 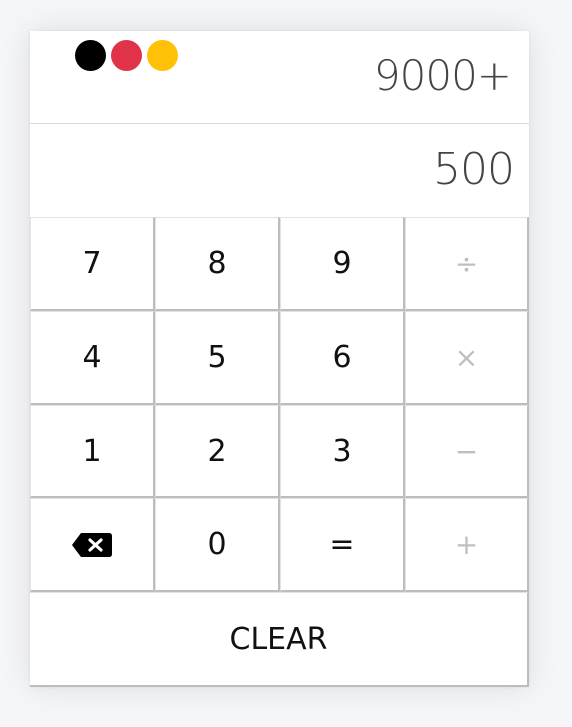 I want to click on key-9: 9, so click(x=342, y=264).